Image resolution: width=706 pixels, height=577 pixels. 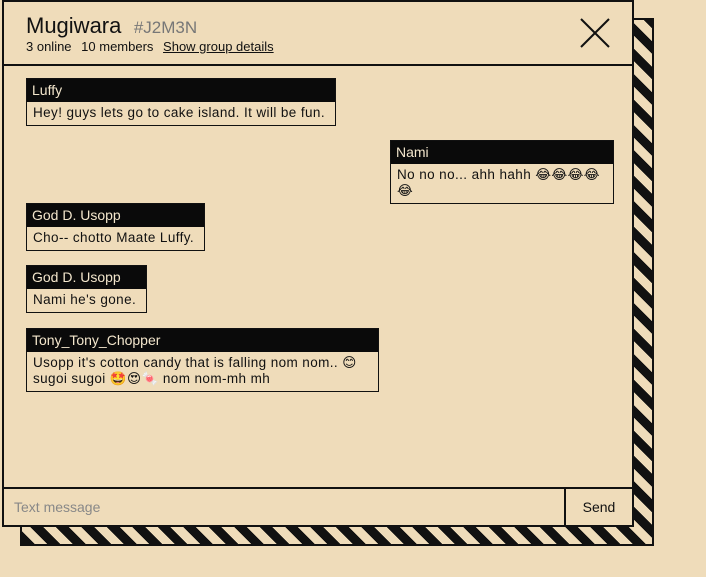 I want to click on online-count: 3 online, so click(x=49, y=46).